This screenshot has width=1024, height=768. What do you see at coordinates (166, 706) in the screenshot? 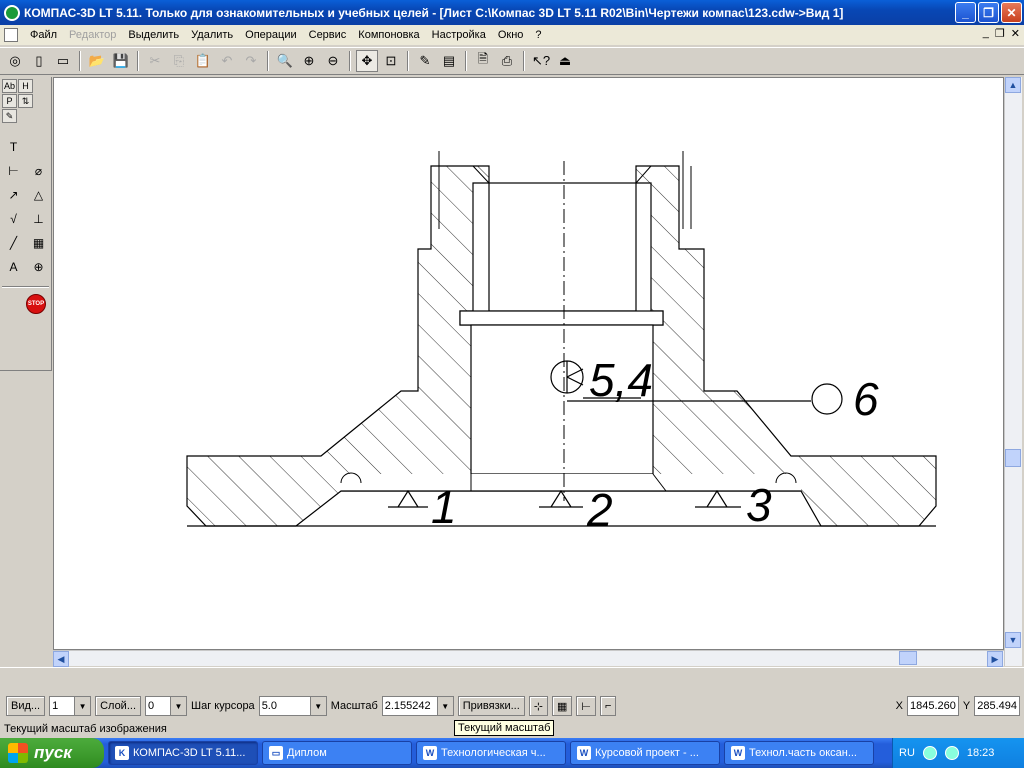
I see `layer-select: 0 ▼` at bounding box center [166, 706].